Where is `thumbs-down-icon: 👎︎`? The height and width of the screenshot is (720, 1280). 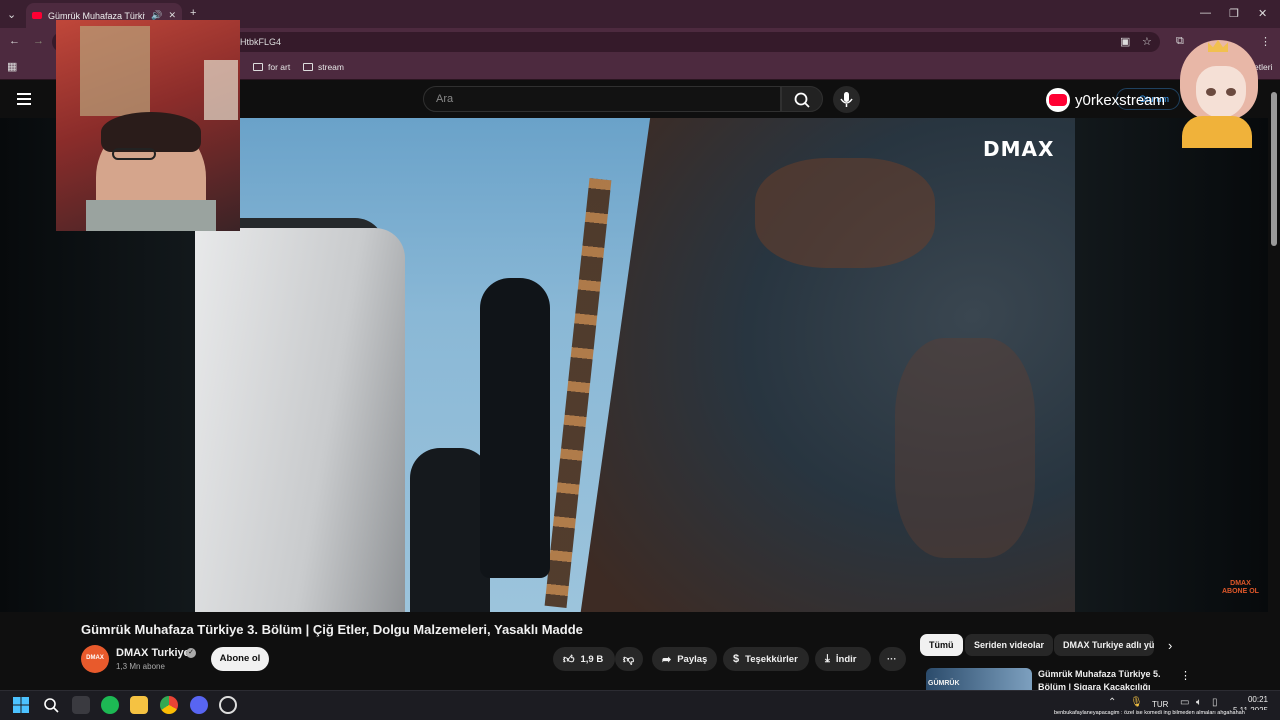 thumbs-down-icon: 👎︎ is located at coordinates (629, 659).